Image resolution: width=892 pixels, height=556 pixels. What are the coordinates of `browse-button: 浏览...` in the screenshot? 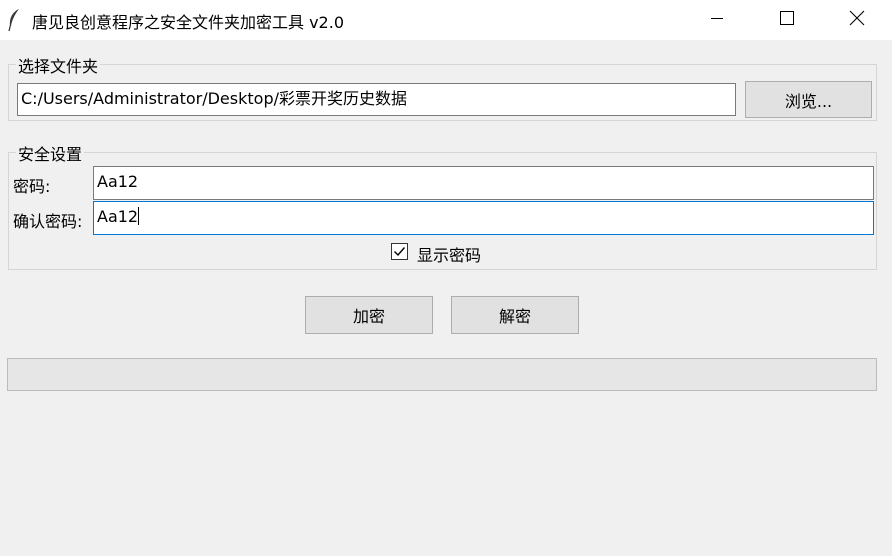 It's located at (808, 99).